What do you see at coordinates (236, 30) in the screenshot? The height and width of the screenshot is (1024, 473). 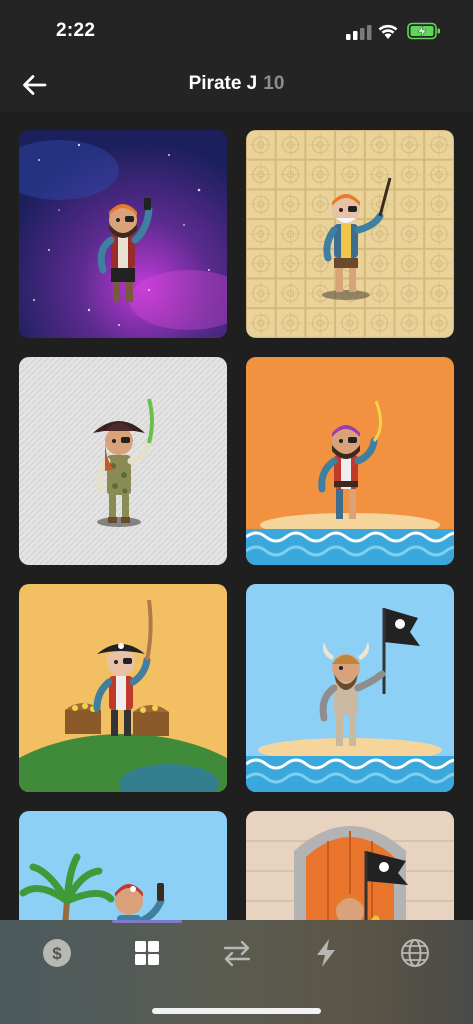 I see `status-bar: 2:22` at bounding box center [236, 30].